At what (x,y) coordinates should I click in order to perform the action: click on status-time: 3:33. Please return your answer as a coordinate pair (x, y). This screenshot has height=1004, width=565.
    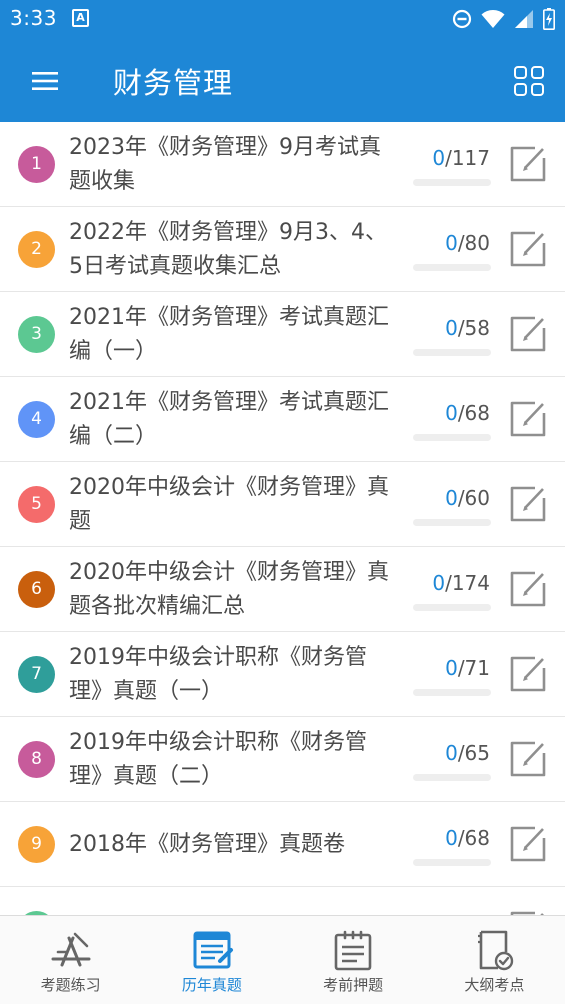
    Looking at the image, I should click on (33, 18).